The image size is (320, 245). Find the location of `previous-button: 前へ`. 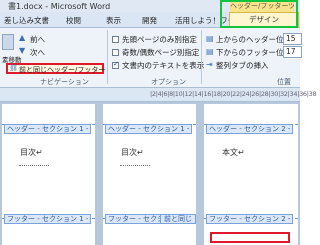

previous-button: 前へ is located at coordinates (37, 39).